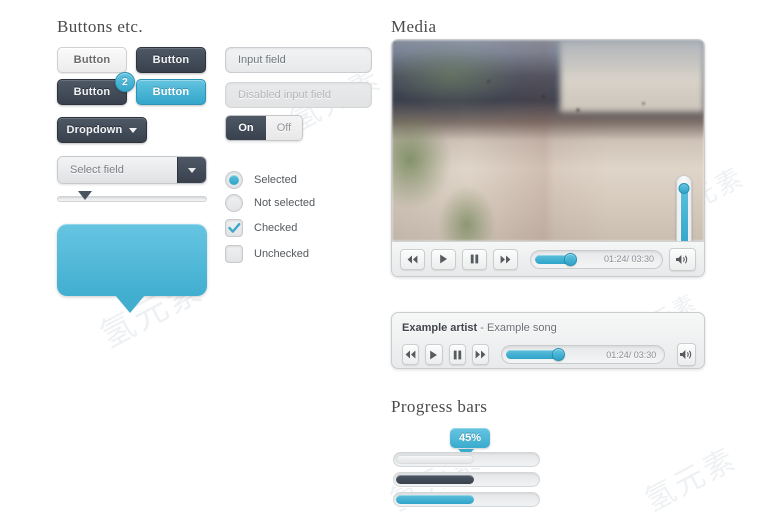 The width and height of the screenshot is (760, 530). Describe the element at coordinates (521, 328) in the screenshot. I see `audio-song: Example song` at that location.